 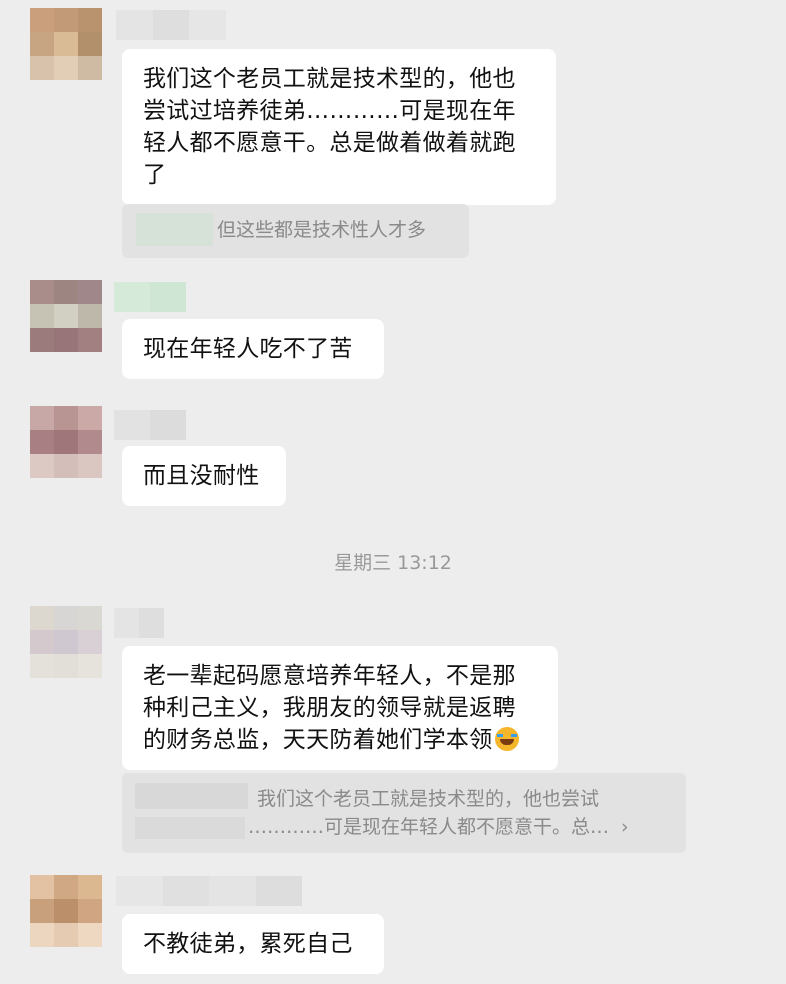 What do you see at coordinates (428, 799) in the screenshot?
I see `quoted-text-line1: 我们这个老员工就是技术型的，他也尝试` at bounding box center [428, 799].